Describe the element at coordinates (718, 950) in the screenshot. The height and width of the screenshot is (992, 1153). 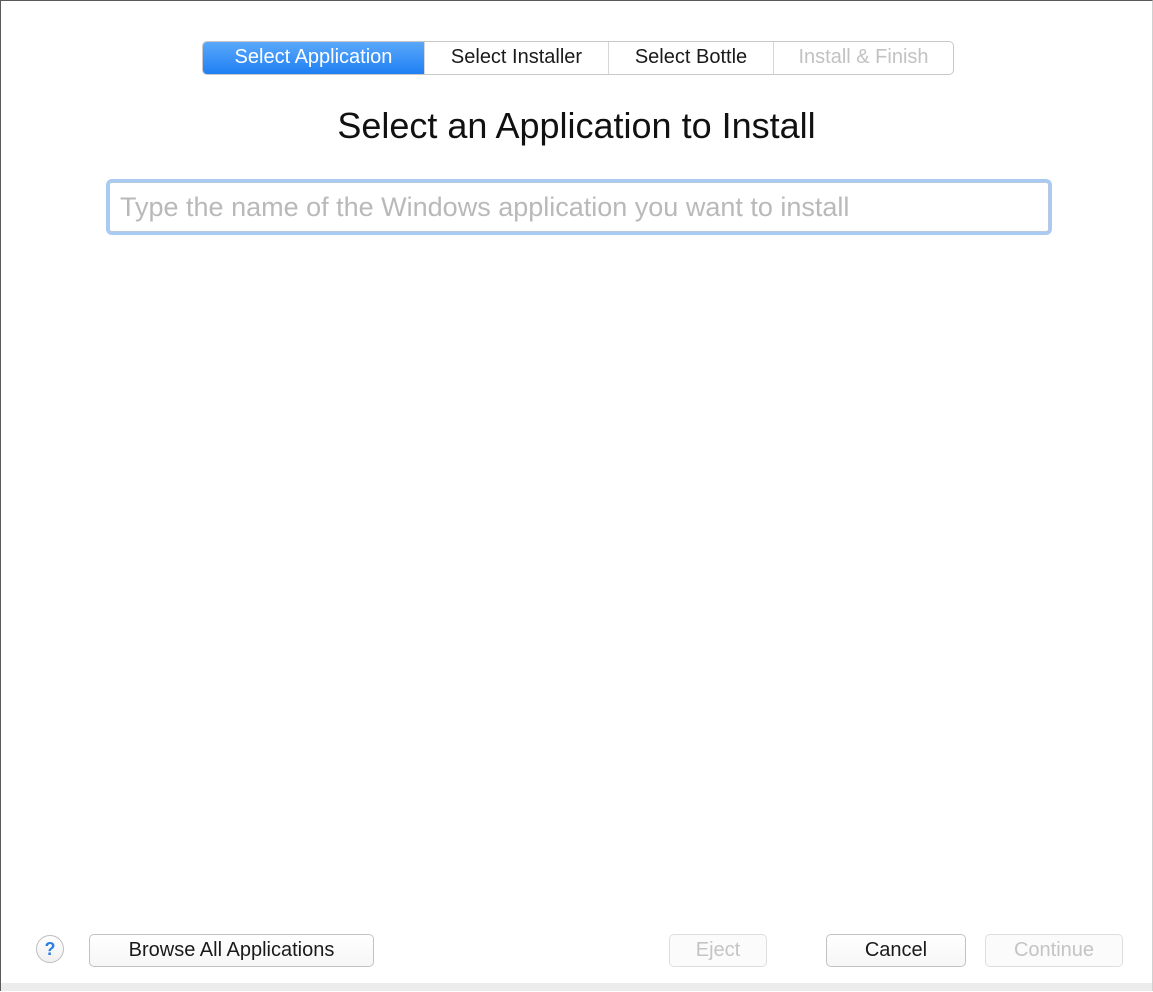
I see `eject-button: Eject` at that location.